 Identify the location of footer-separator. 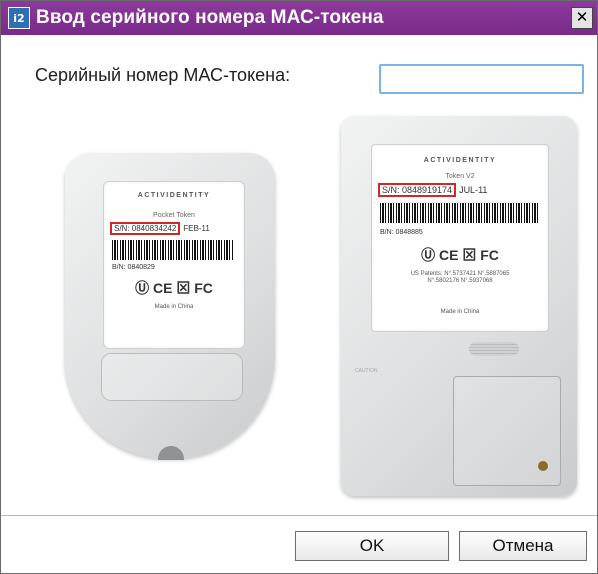
(299, 515).